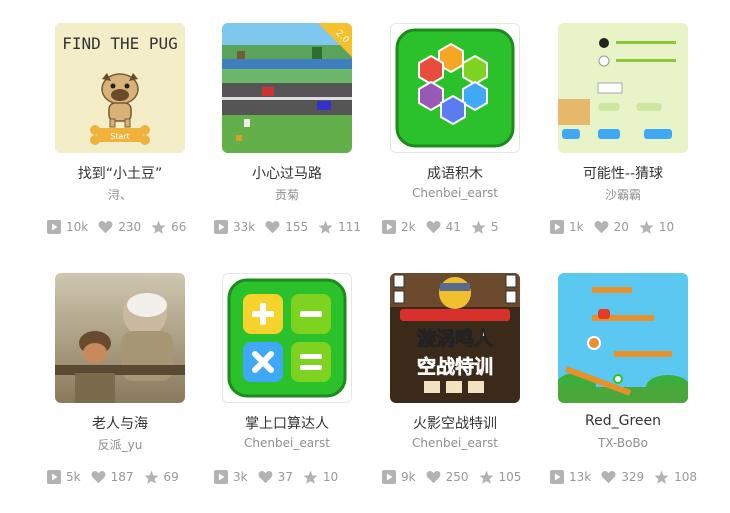  I want to click on project-stats: 33k 155 111, so click(304, 227).